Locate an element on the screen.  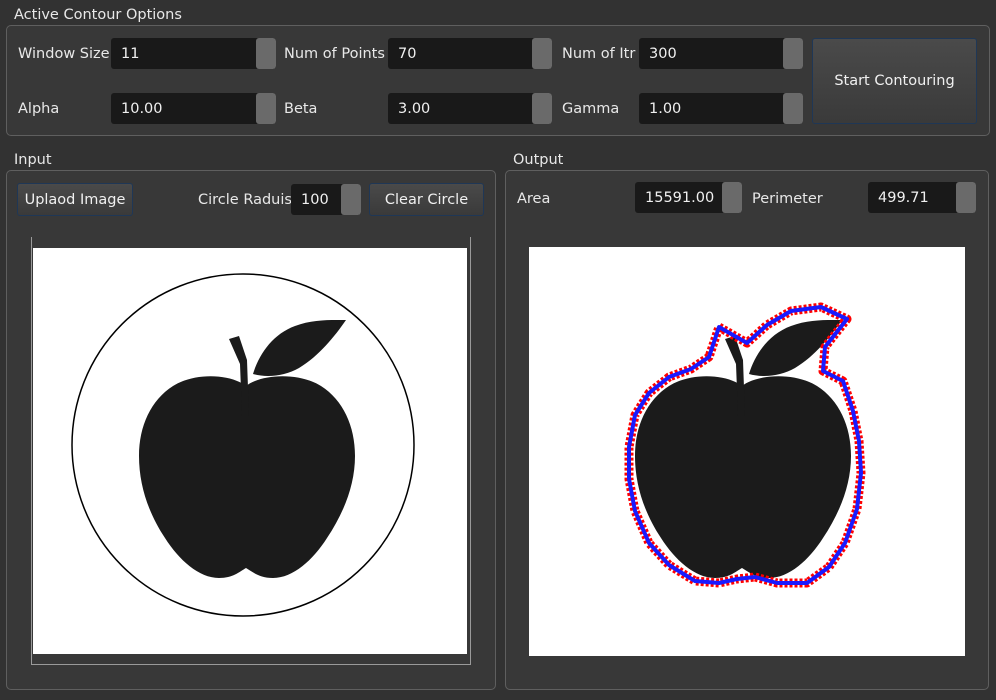
num-points-spin-arrows is located at coordinates (542, 53).